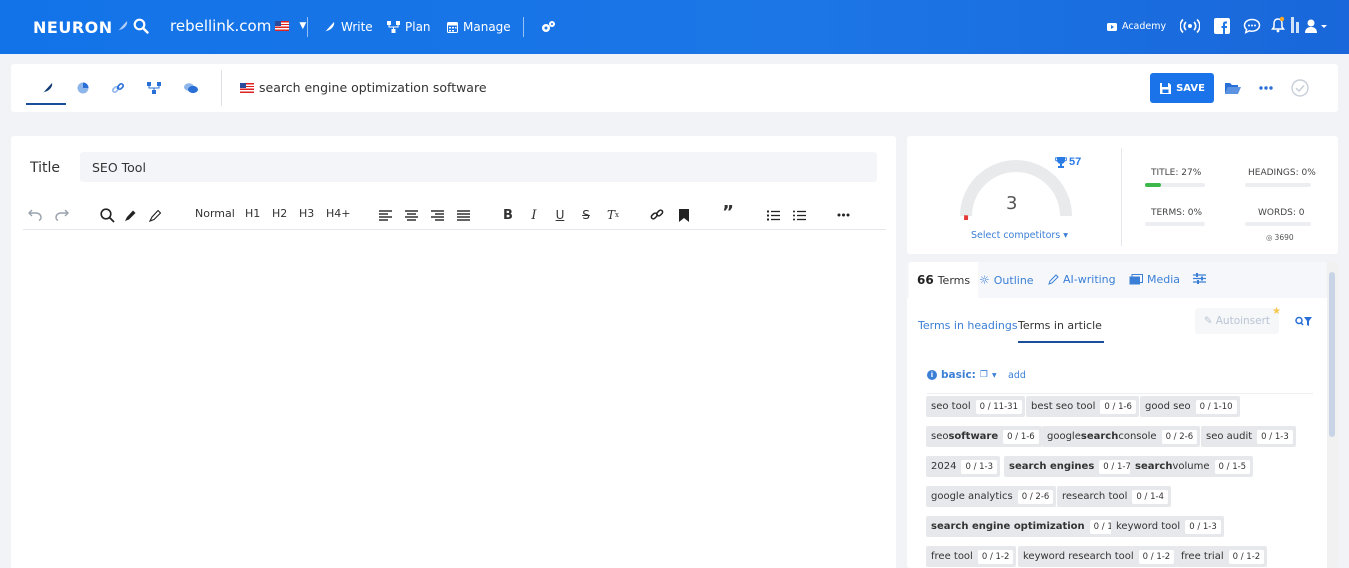  I want to click on bookmark-icon, so click(684, 215).